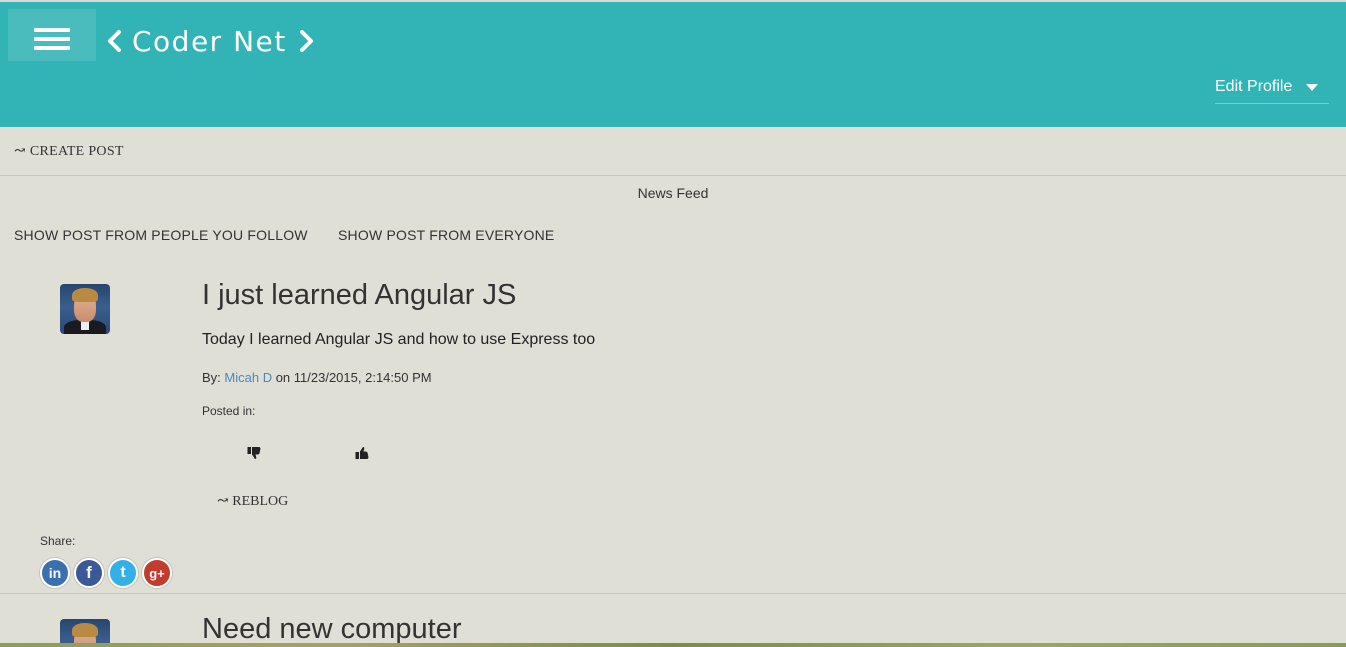  I want to click on posted-in-label: Posted in:, so click(229, 411).